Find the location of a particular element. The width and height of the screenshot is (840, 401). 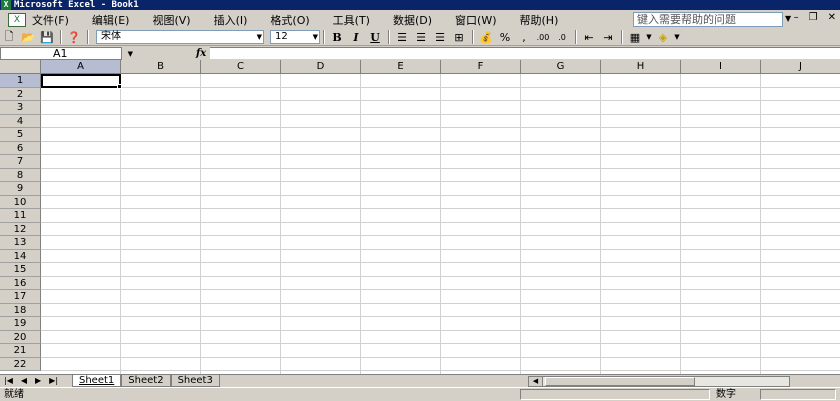

column-header: E is located at coordinates (401, 67).